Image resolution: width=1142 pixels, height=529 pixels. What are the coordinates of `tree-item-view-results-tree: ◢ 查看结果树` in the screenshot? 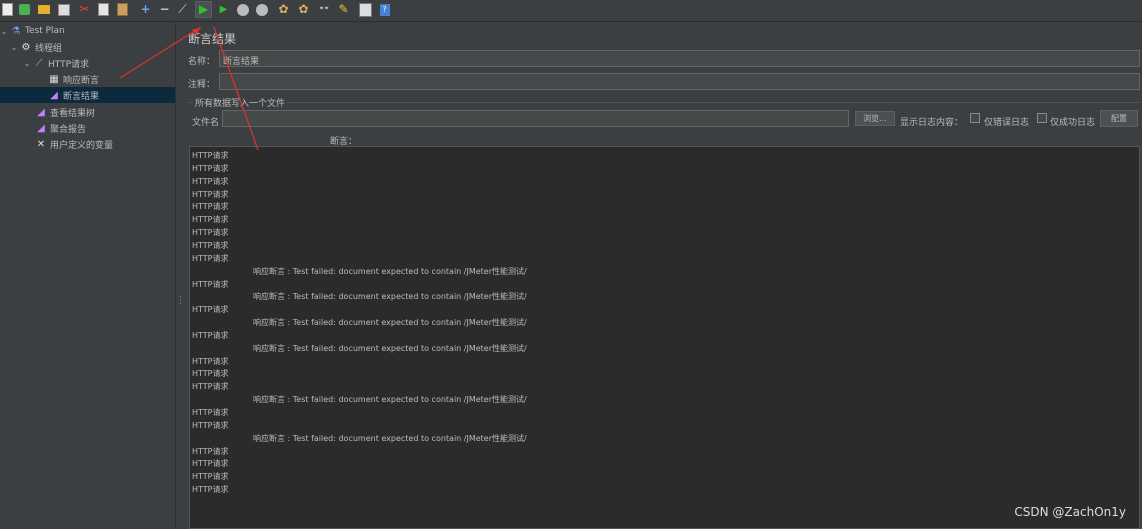 It's located at (65, 112).